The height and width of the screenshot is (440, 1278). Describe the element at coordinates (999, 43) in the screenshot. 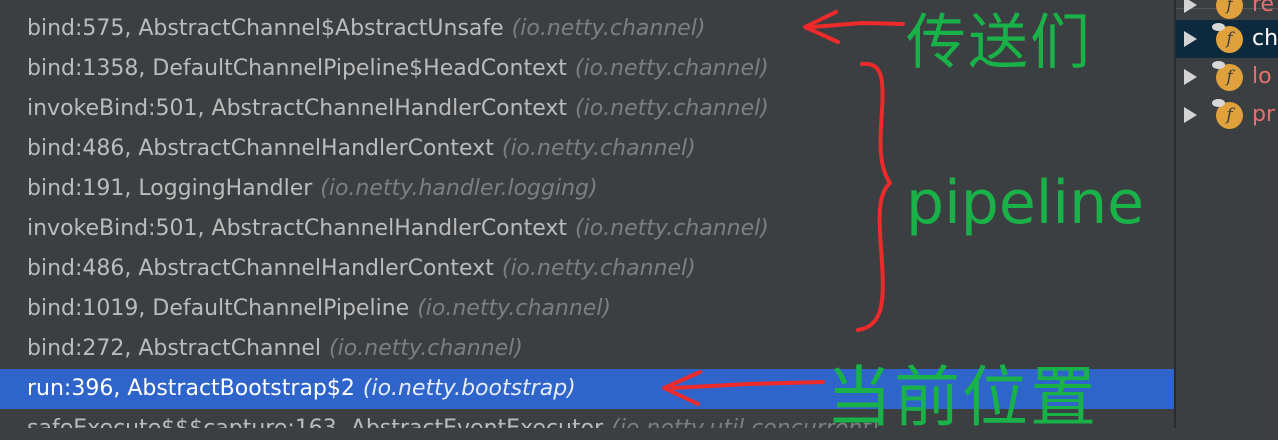

I see `annotation-portal-label: 传送们` at that location.